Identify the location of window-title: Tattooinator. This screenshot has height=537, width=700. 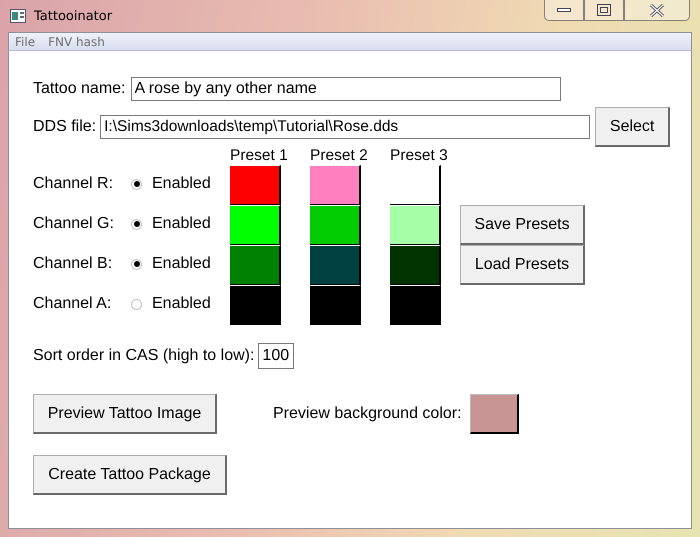
(73, 16).